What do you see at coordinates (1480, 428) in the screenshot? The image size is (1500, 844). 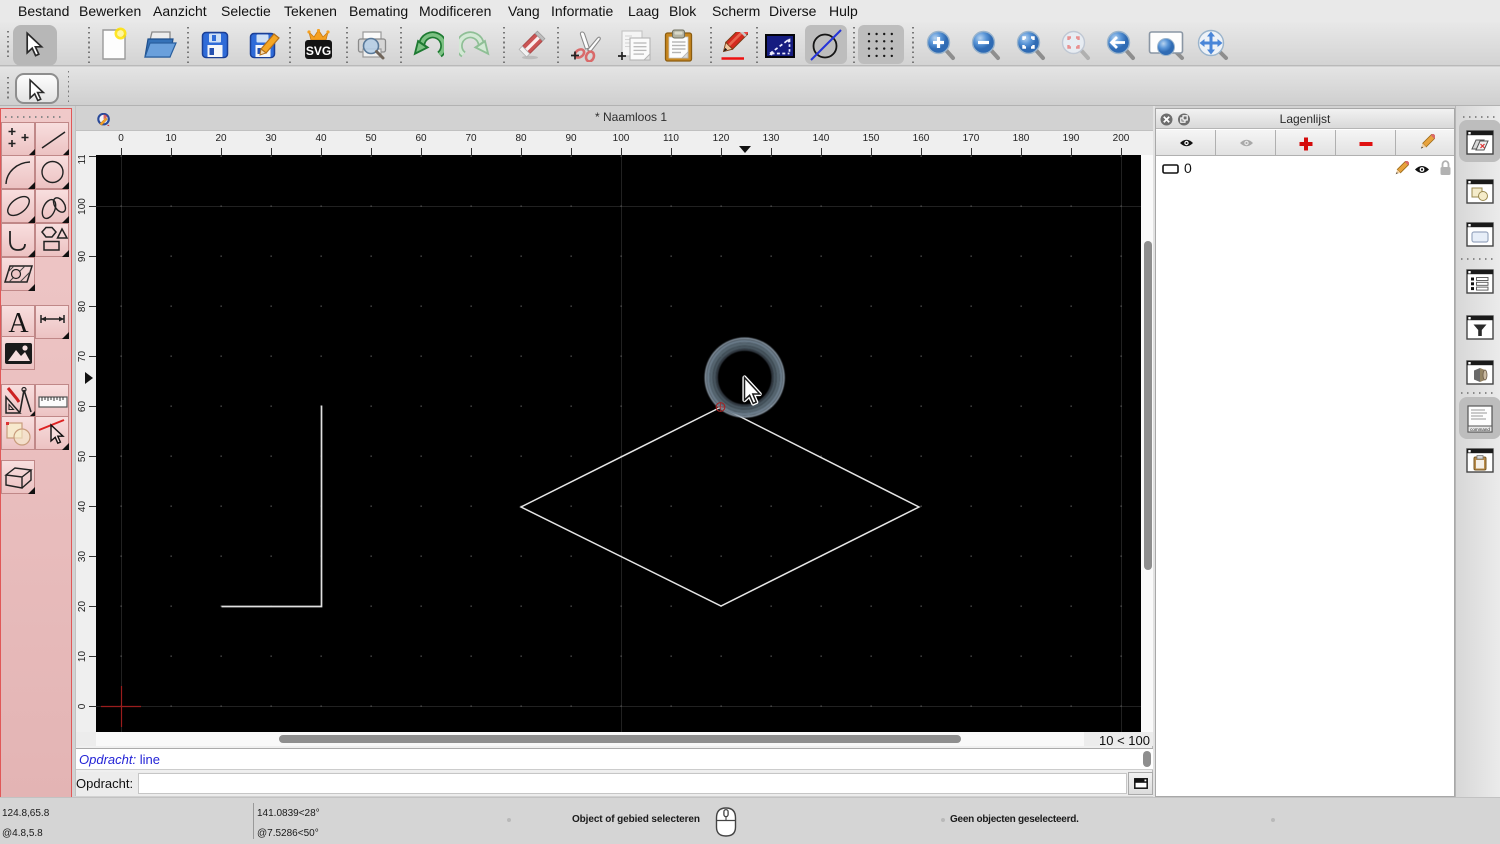 I see `svg-text: command` at bounding box center [1480, 428].